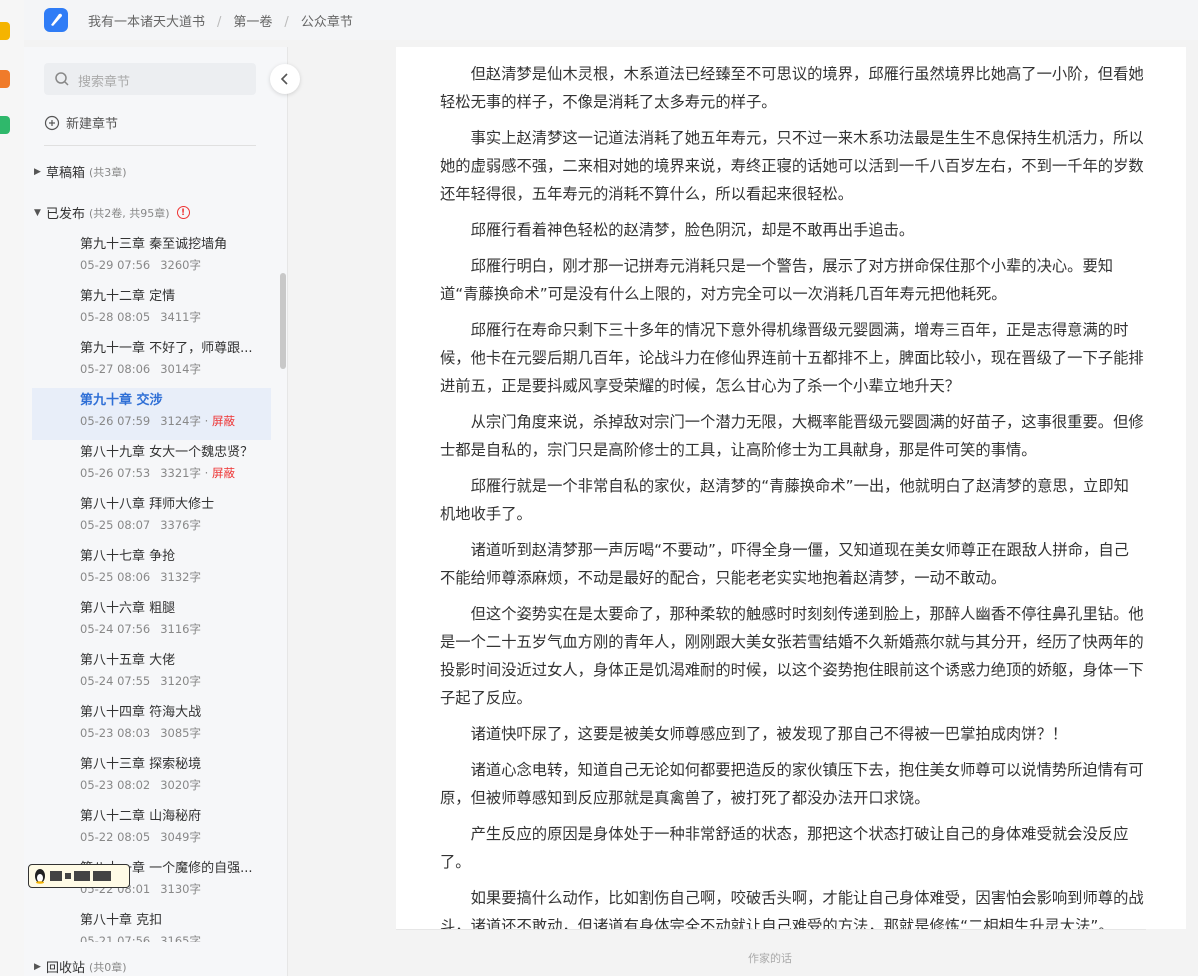 The height and width of the screenshot is (976, 1198). What do you see at coordinates (5, 31) in the screenshot?
I see `star-app-icon` at bounding box center [5, 31].